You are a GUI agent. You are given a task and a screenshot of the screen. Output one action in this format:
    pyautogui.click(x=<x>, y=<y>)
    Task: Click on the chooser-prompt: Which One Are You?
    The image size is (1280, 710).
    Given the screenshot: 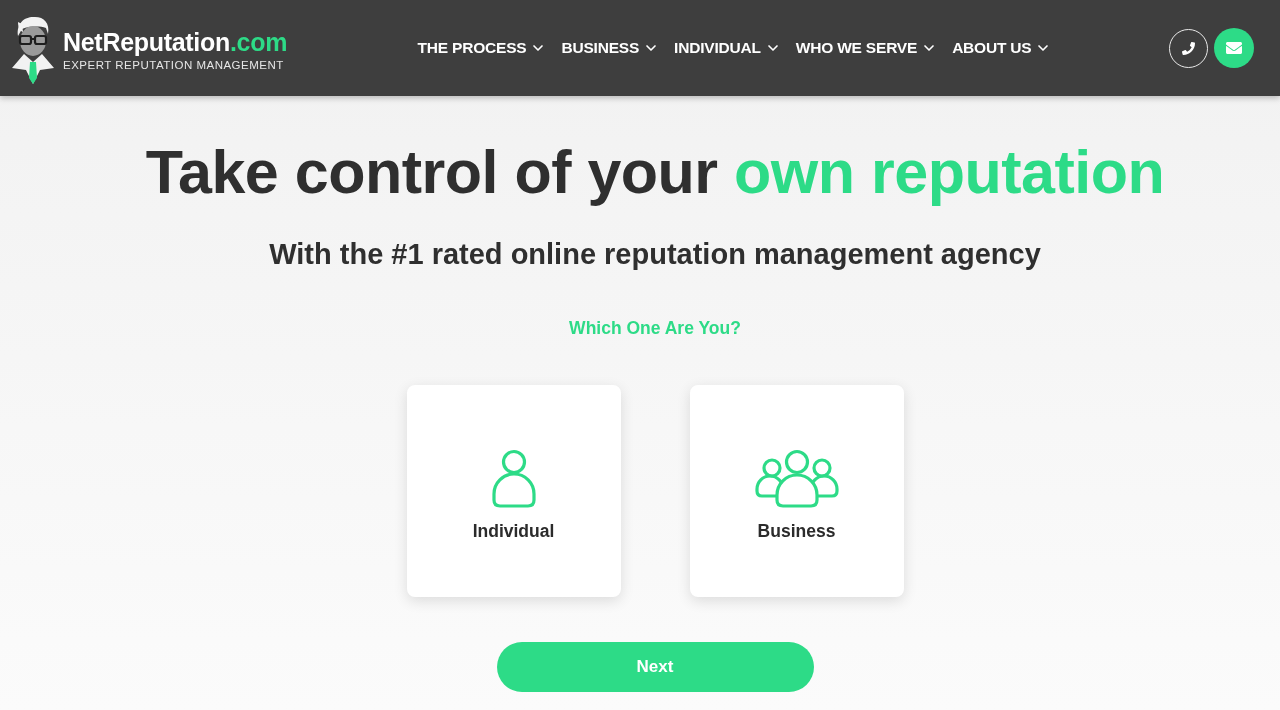 What is the action you would take?
    pyautogui.click(x=655, y=328)
    